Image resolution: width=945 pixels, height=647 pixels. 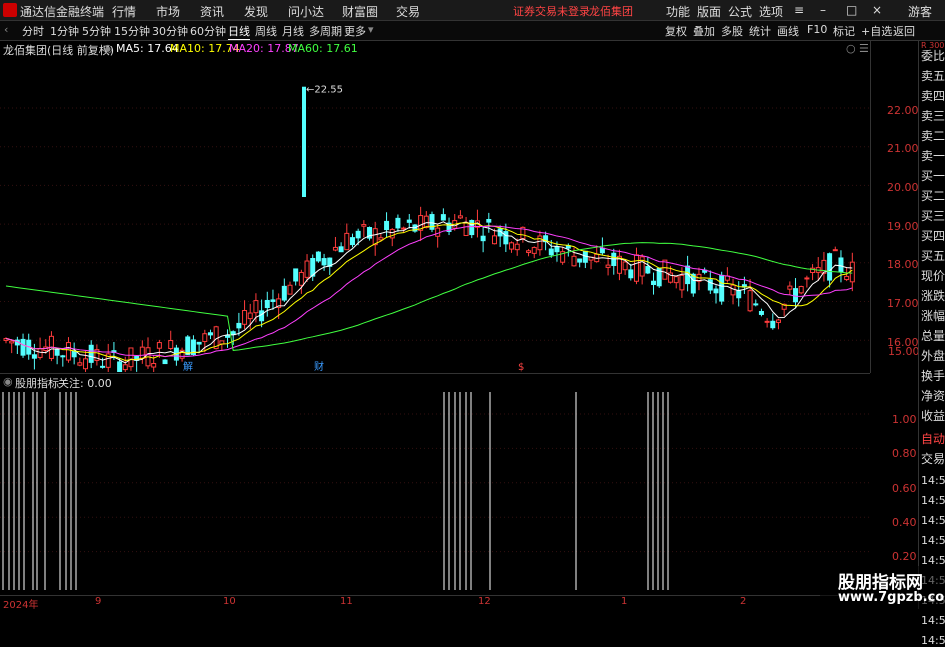 What do you see at coordinates (170, 31) in the screenshot?
I see `tab-30min: 30分钟` at bounding box center [170, 31].